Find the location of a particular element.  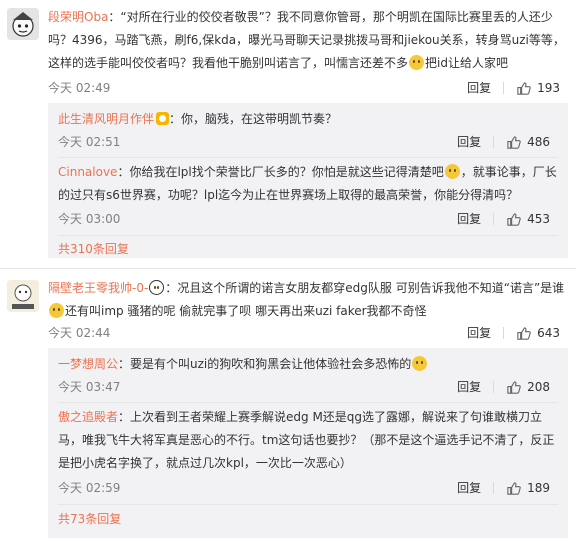

like-button: 193 is located at coordinates (538, 88).